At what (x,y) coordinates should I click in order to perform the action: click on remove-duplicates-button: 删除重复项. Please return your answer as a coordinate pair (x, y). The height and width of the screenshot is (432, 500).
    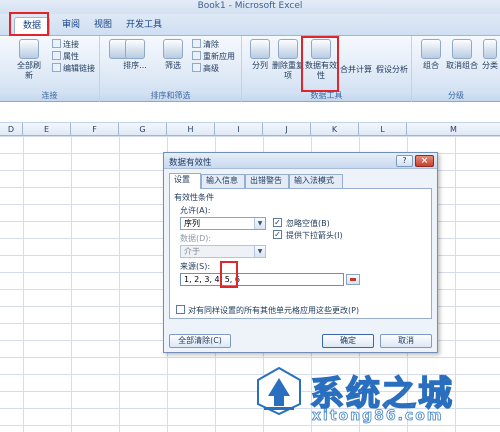
    Looking at the image, I should click on (288, 60).